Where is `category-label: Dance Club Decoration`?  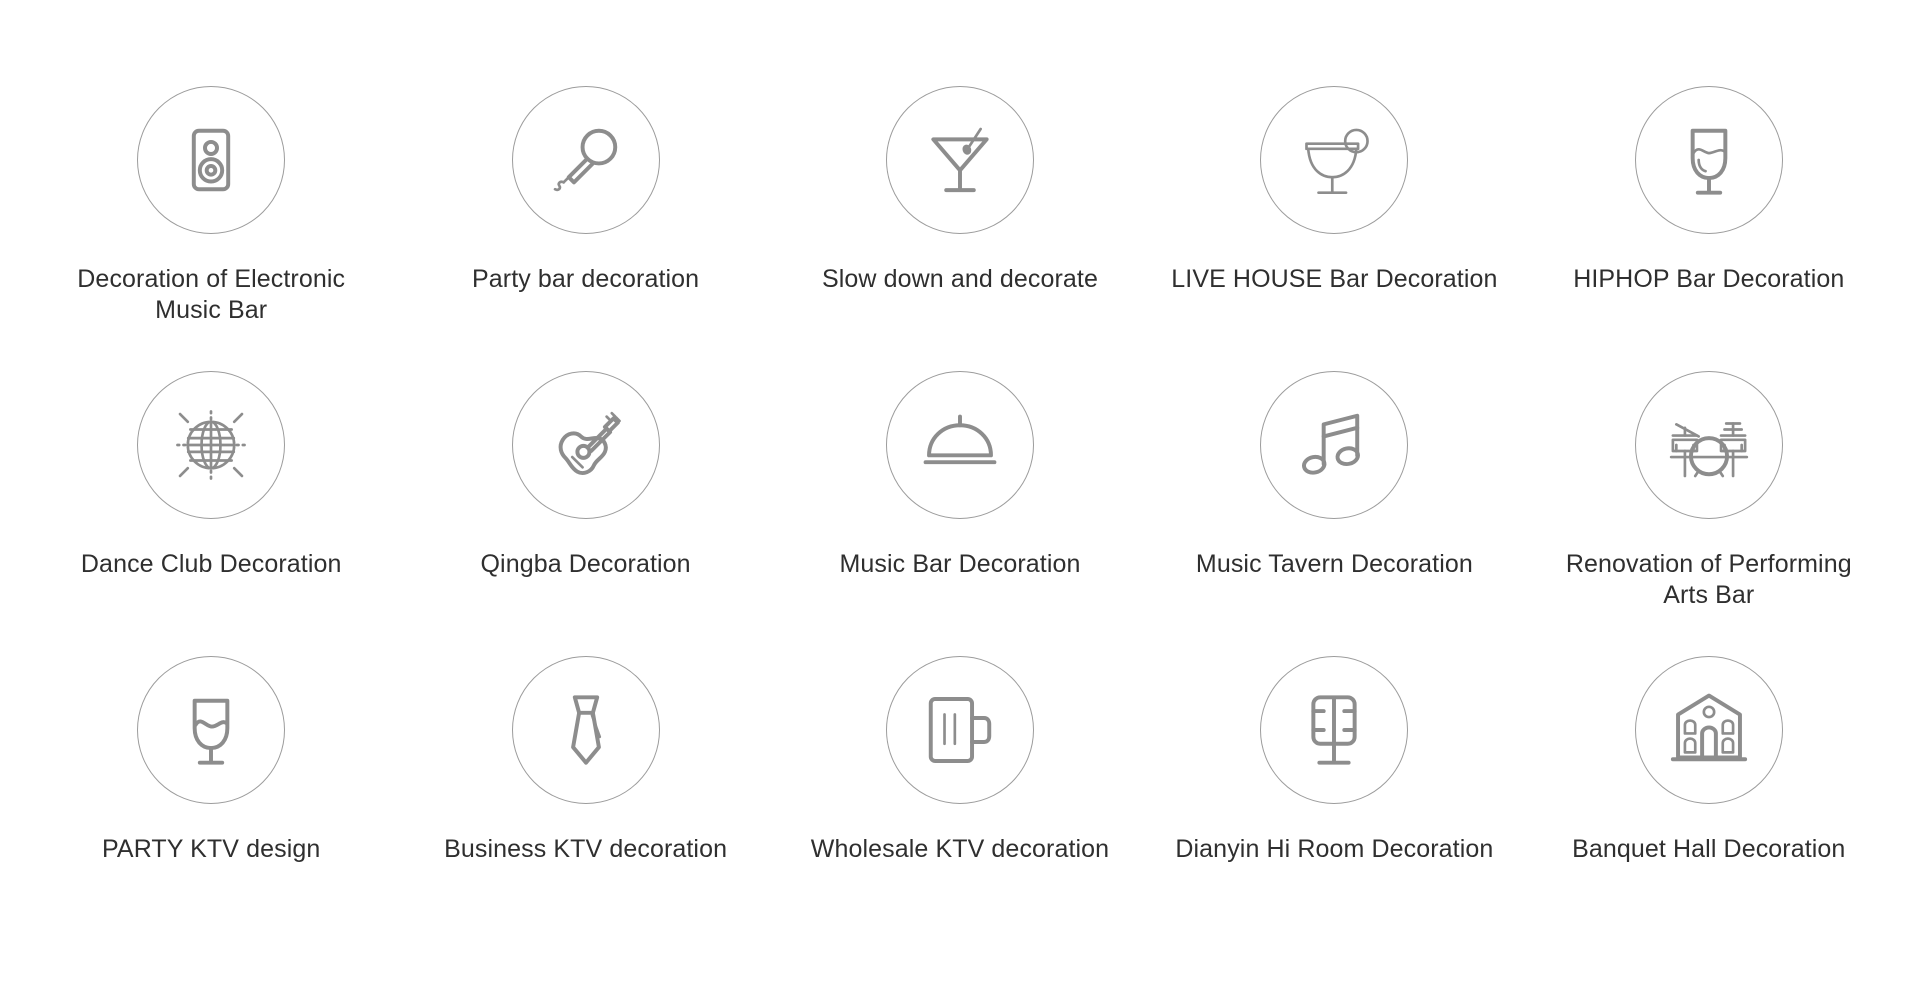 category-label: Dance Club Decoration is located at coordinates (211, 564).